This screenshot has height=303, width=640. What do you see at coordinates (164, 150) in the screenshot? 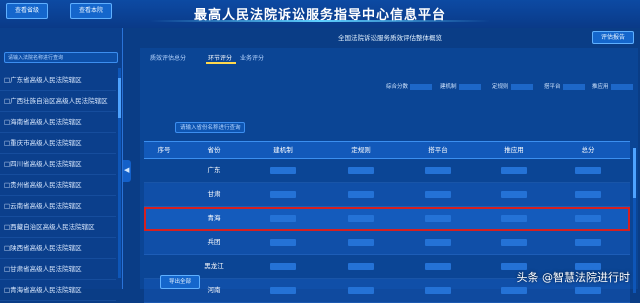
I see `column-header: 序号` at bounding box center [164, 150].